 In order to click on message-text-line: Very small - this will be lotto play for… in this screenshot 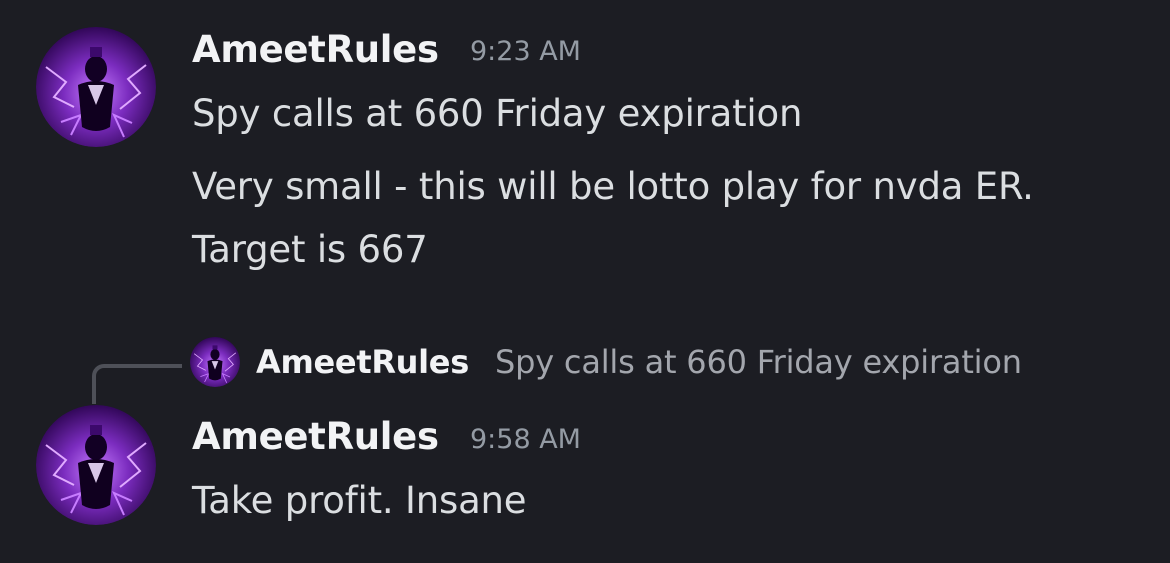, I will do `click(613, 186)`.